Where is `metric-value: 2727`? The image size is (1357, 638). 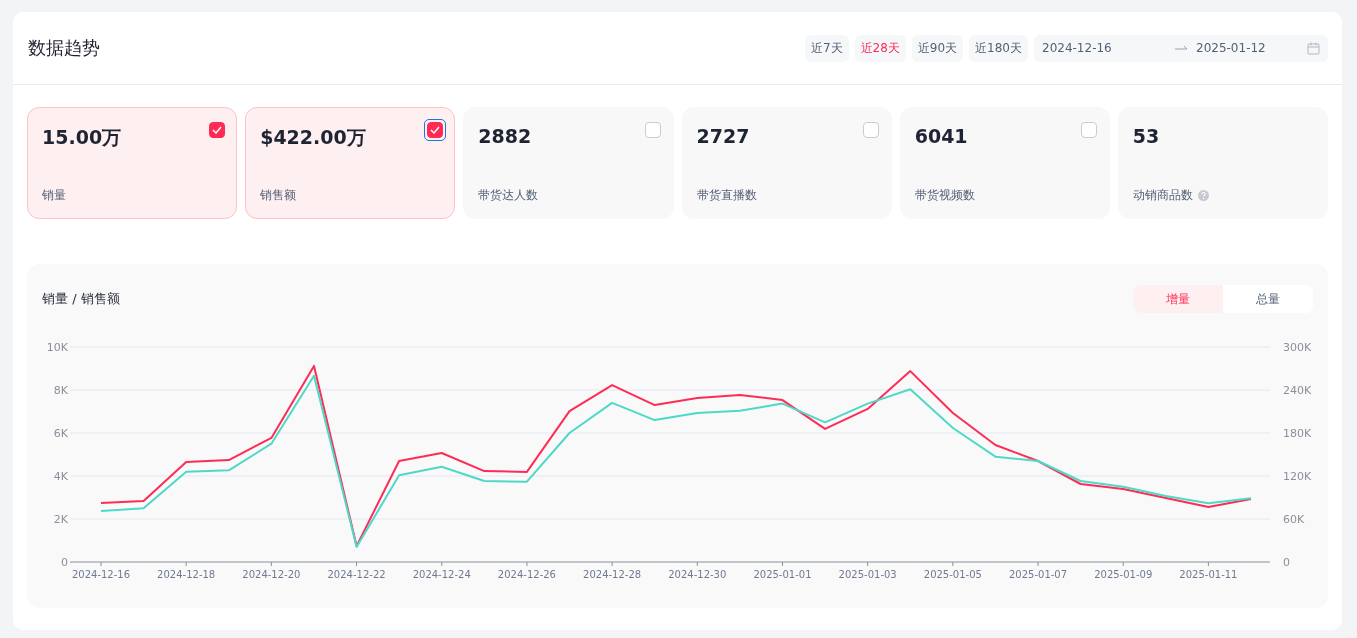 metric-value: 2727 is located at coordinates (723, 136).